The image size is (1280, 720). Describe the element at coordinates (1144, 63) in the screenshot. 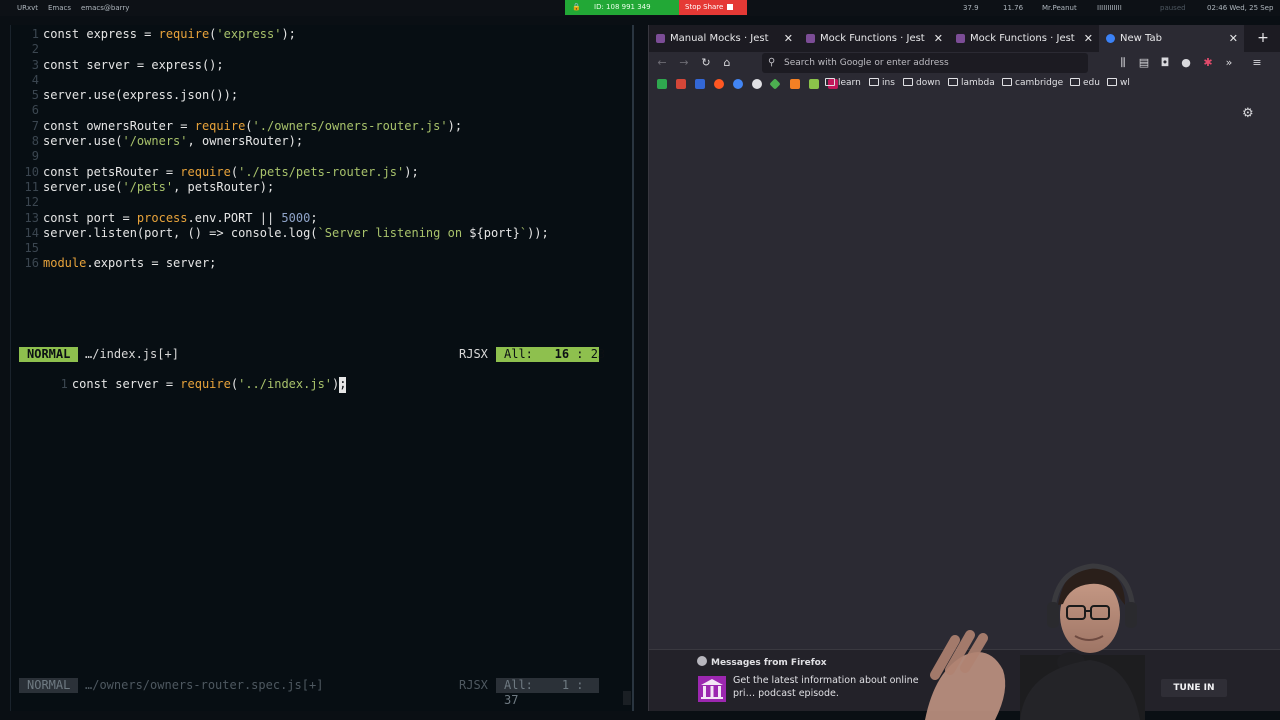

I see `sidebar-icon: ▤` at that location.